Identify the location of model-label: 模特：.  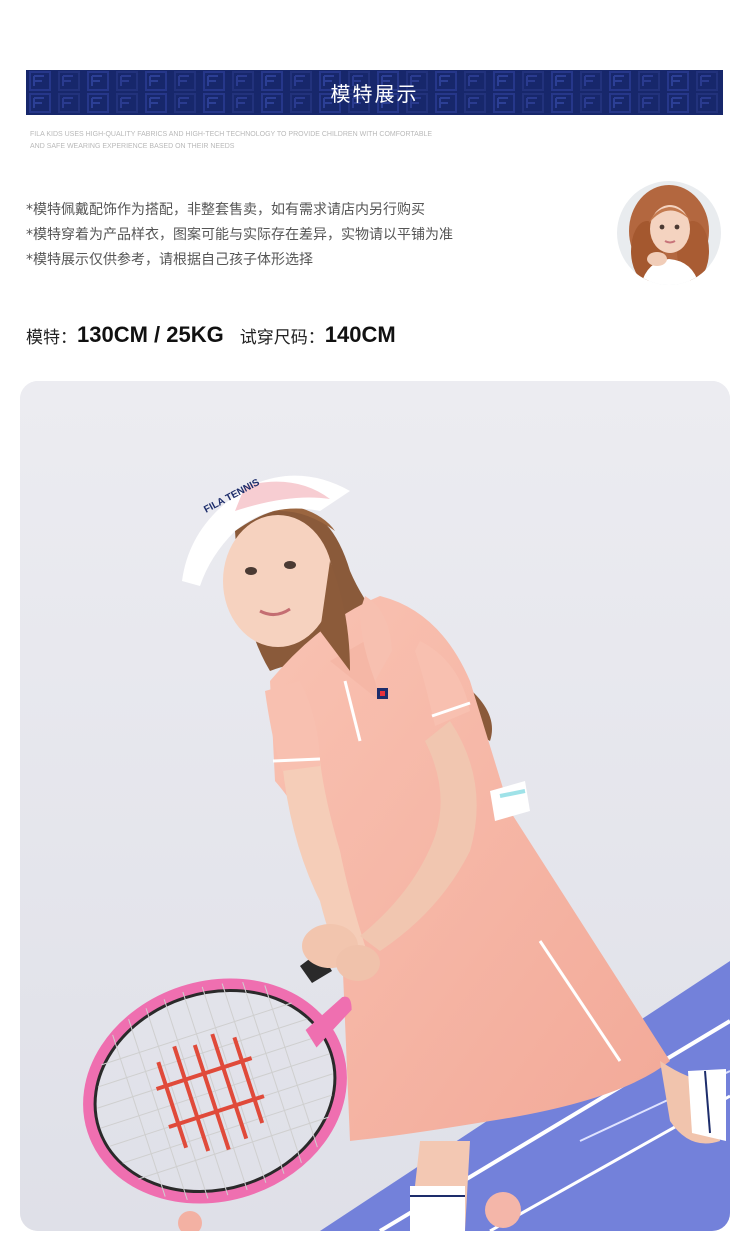
(51, 337).